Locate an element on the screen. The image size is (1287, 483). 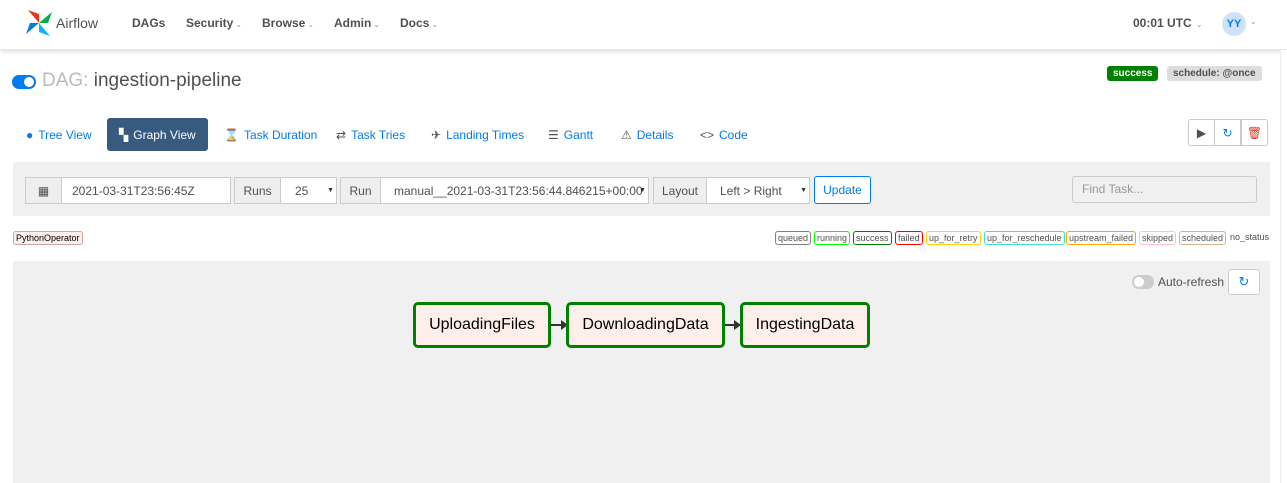
status-badge: success is located at coordinates (1133, 73).